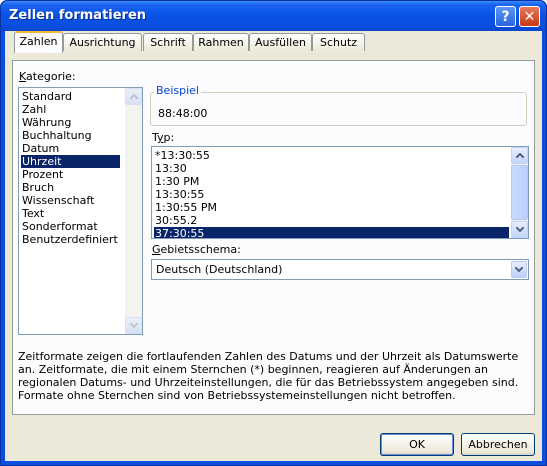 The width and height of the screenshot is (547, 466). What do you see at coordinates (163, 137) in the screenshot?
I see `type-label: Typ:` at bounding box center [163, 137].